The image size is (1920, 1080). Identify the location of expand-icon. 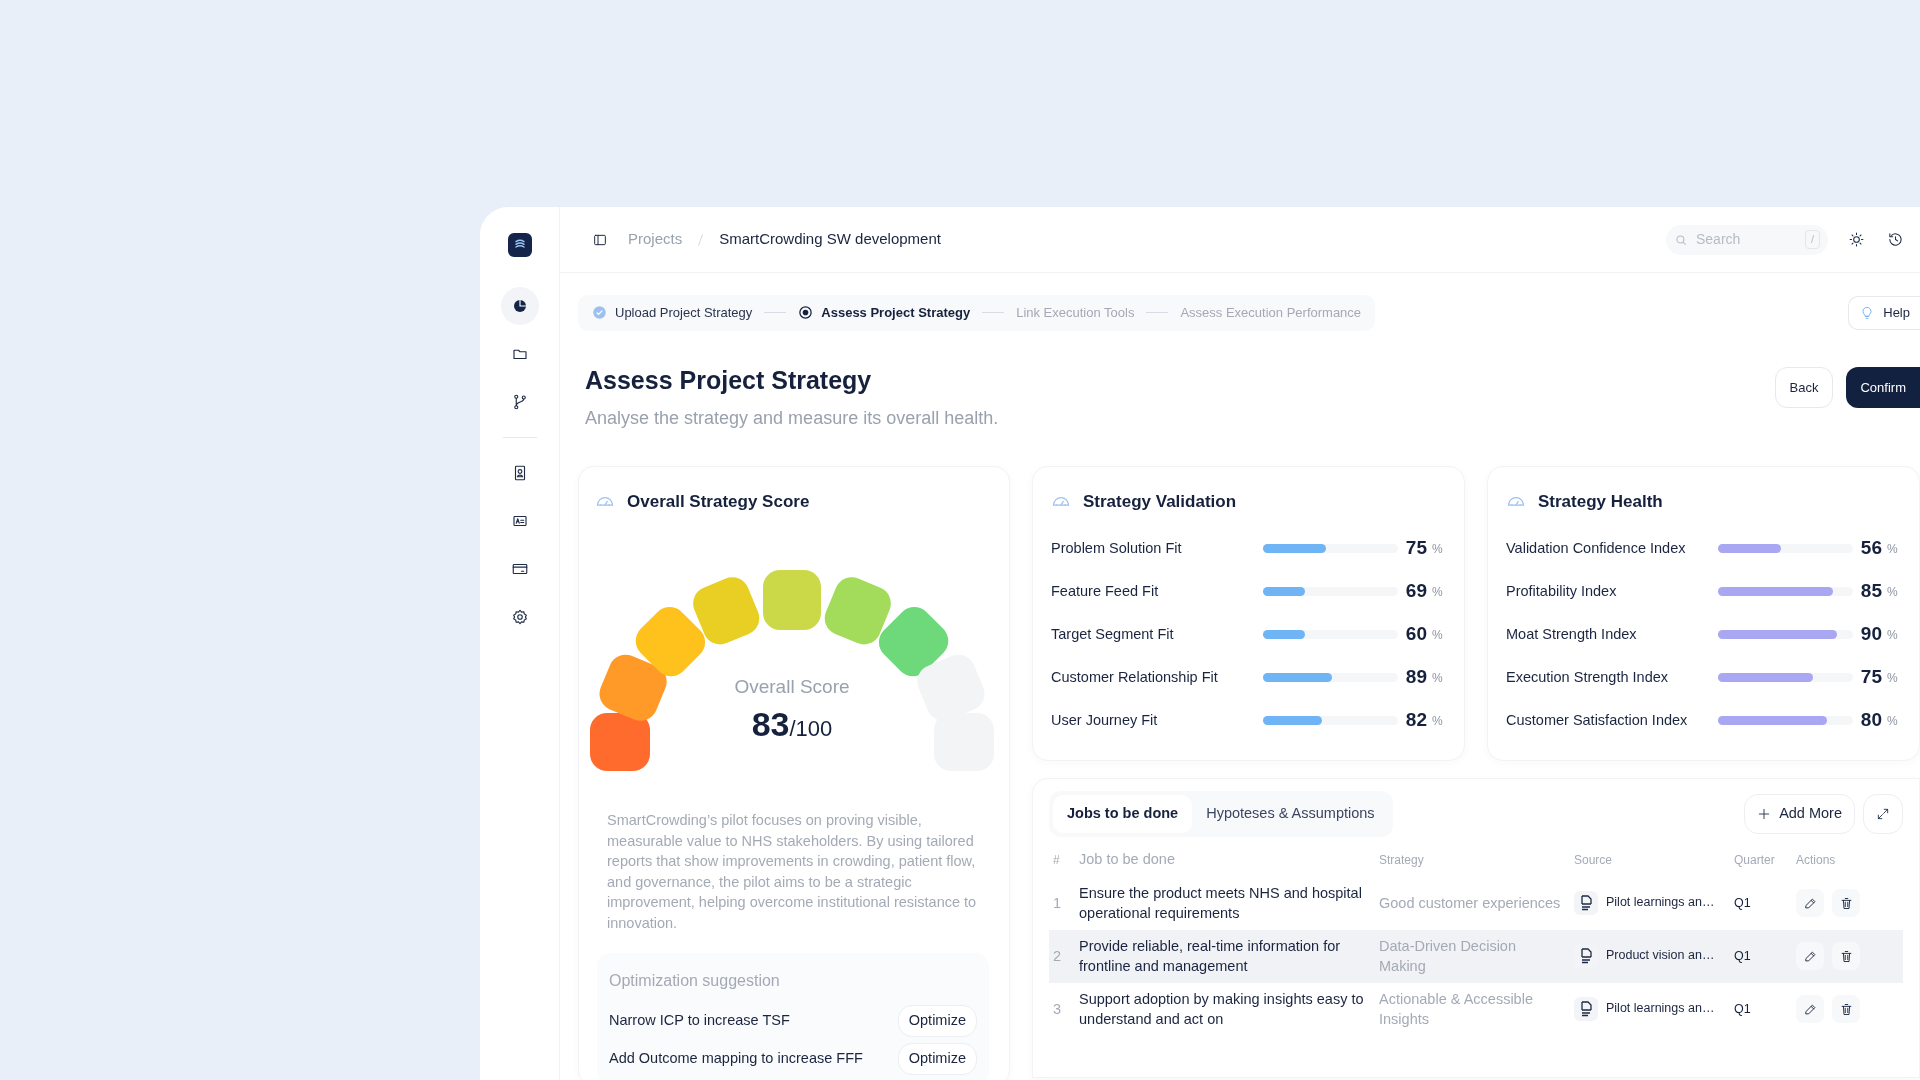
(1883, 813).